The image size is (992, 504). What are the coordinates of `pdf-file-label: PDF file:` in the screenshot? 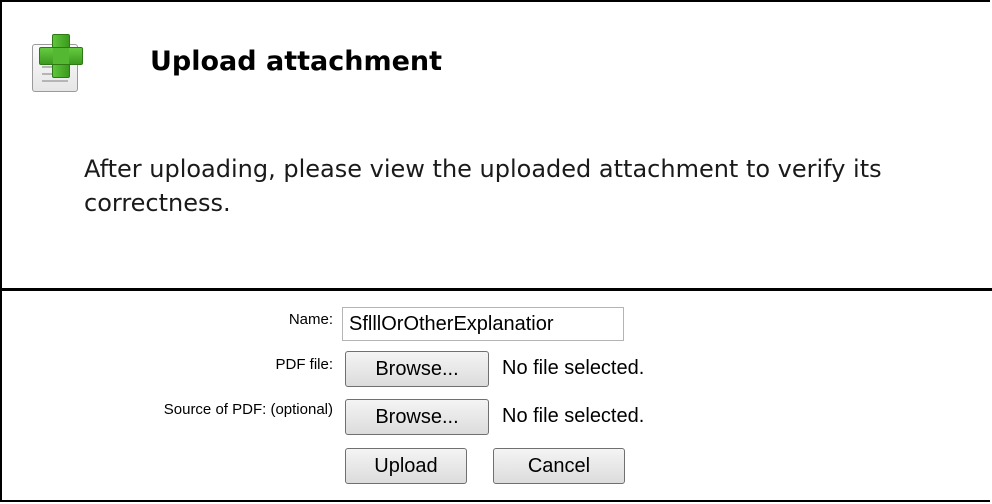 It's located at (304, 364).